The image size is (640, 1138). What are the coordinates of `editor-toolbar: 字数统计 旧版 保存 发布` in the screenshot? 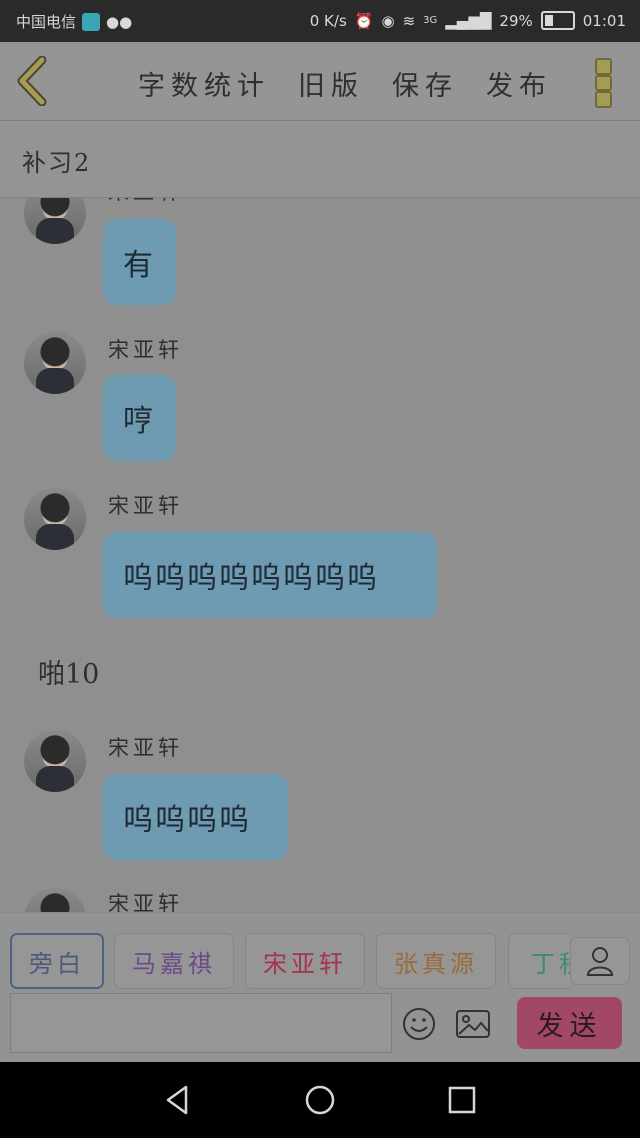 It's located at (320, 81).